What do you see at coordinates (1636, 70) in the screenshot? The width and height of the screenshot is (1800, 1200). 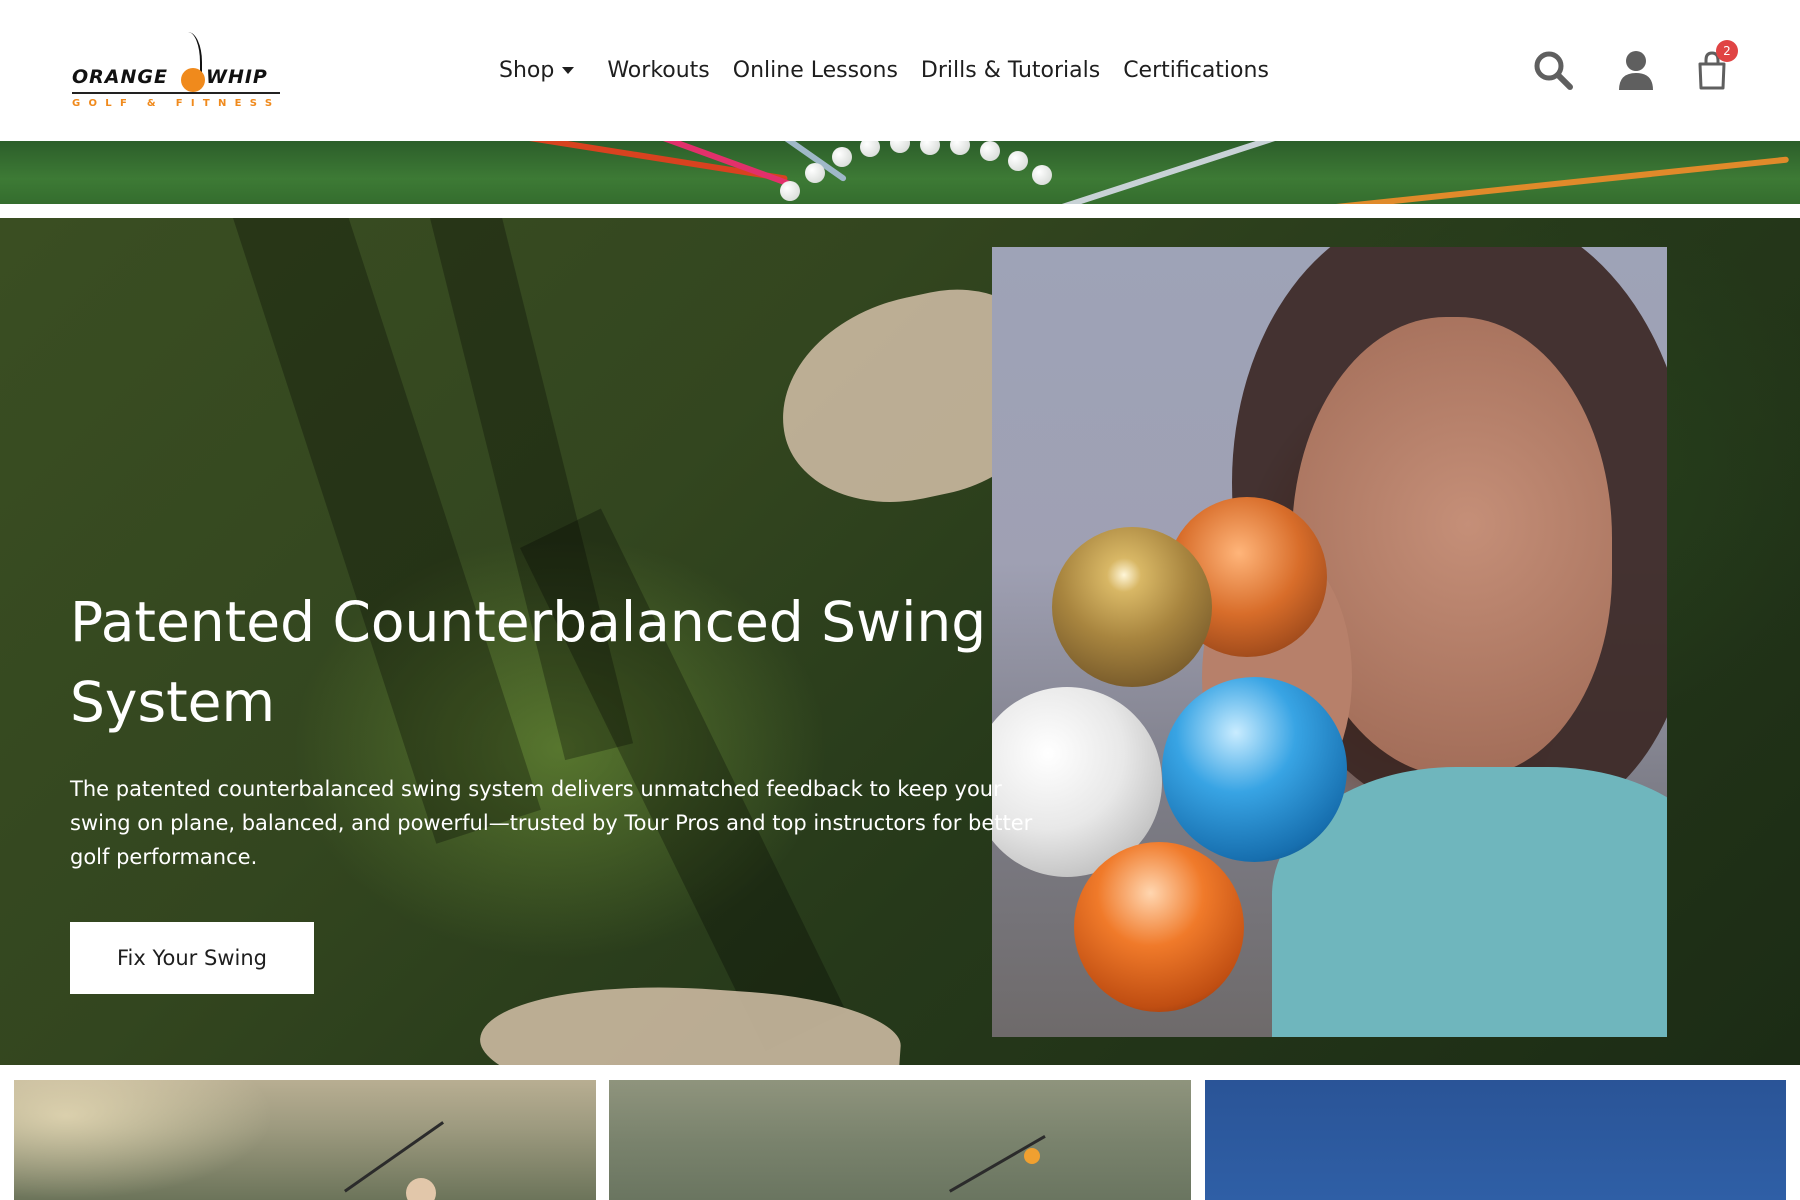 I see `user-icon` at bounding box center [1636, 70].